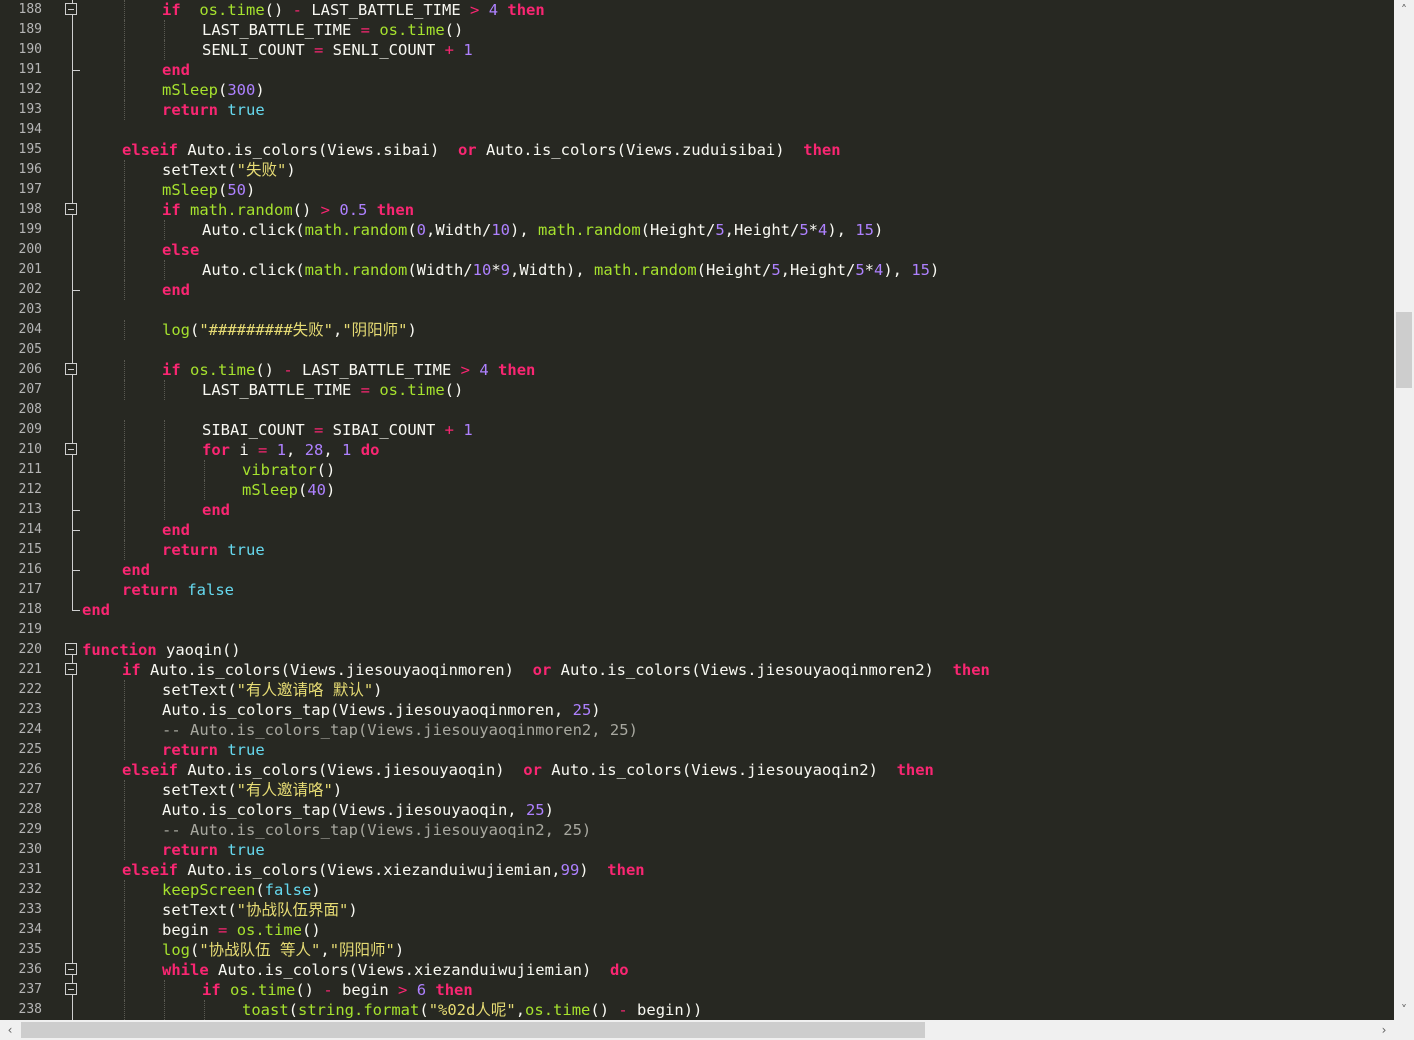 The height and width of the screenshot is (1040, 1414). I want to click on code-line: 197 mSleep(50), so click(697, 190).